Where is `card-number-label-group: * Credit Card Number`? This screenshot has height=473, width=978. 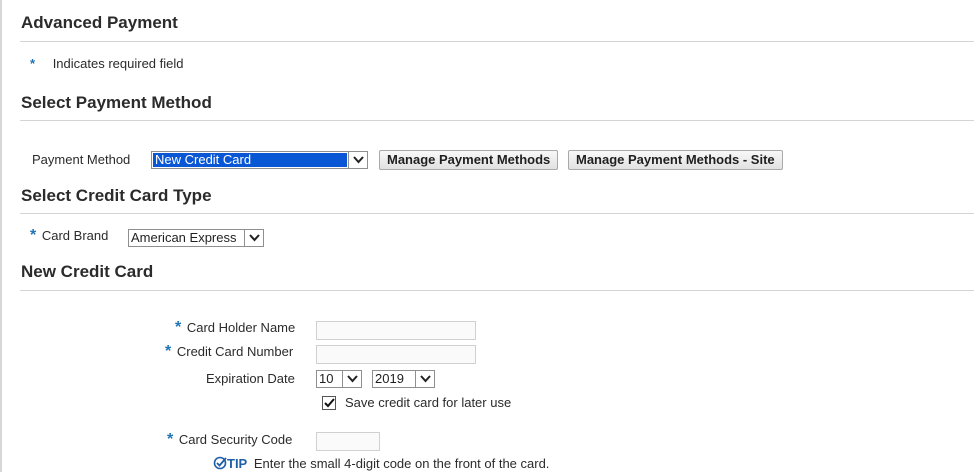 card-number-label-group: * Credit Card Number is located at coordinates (229, 352).